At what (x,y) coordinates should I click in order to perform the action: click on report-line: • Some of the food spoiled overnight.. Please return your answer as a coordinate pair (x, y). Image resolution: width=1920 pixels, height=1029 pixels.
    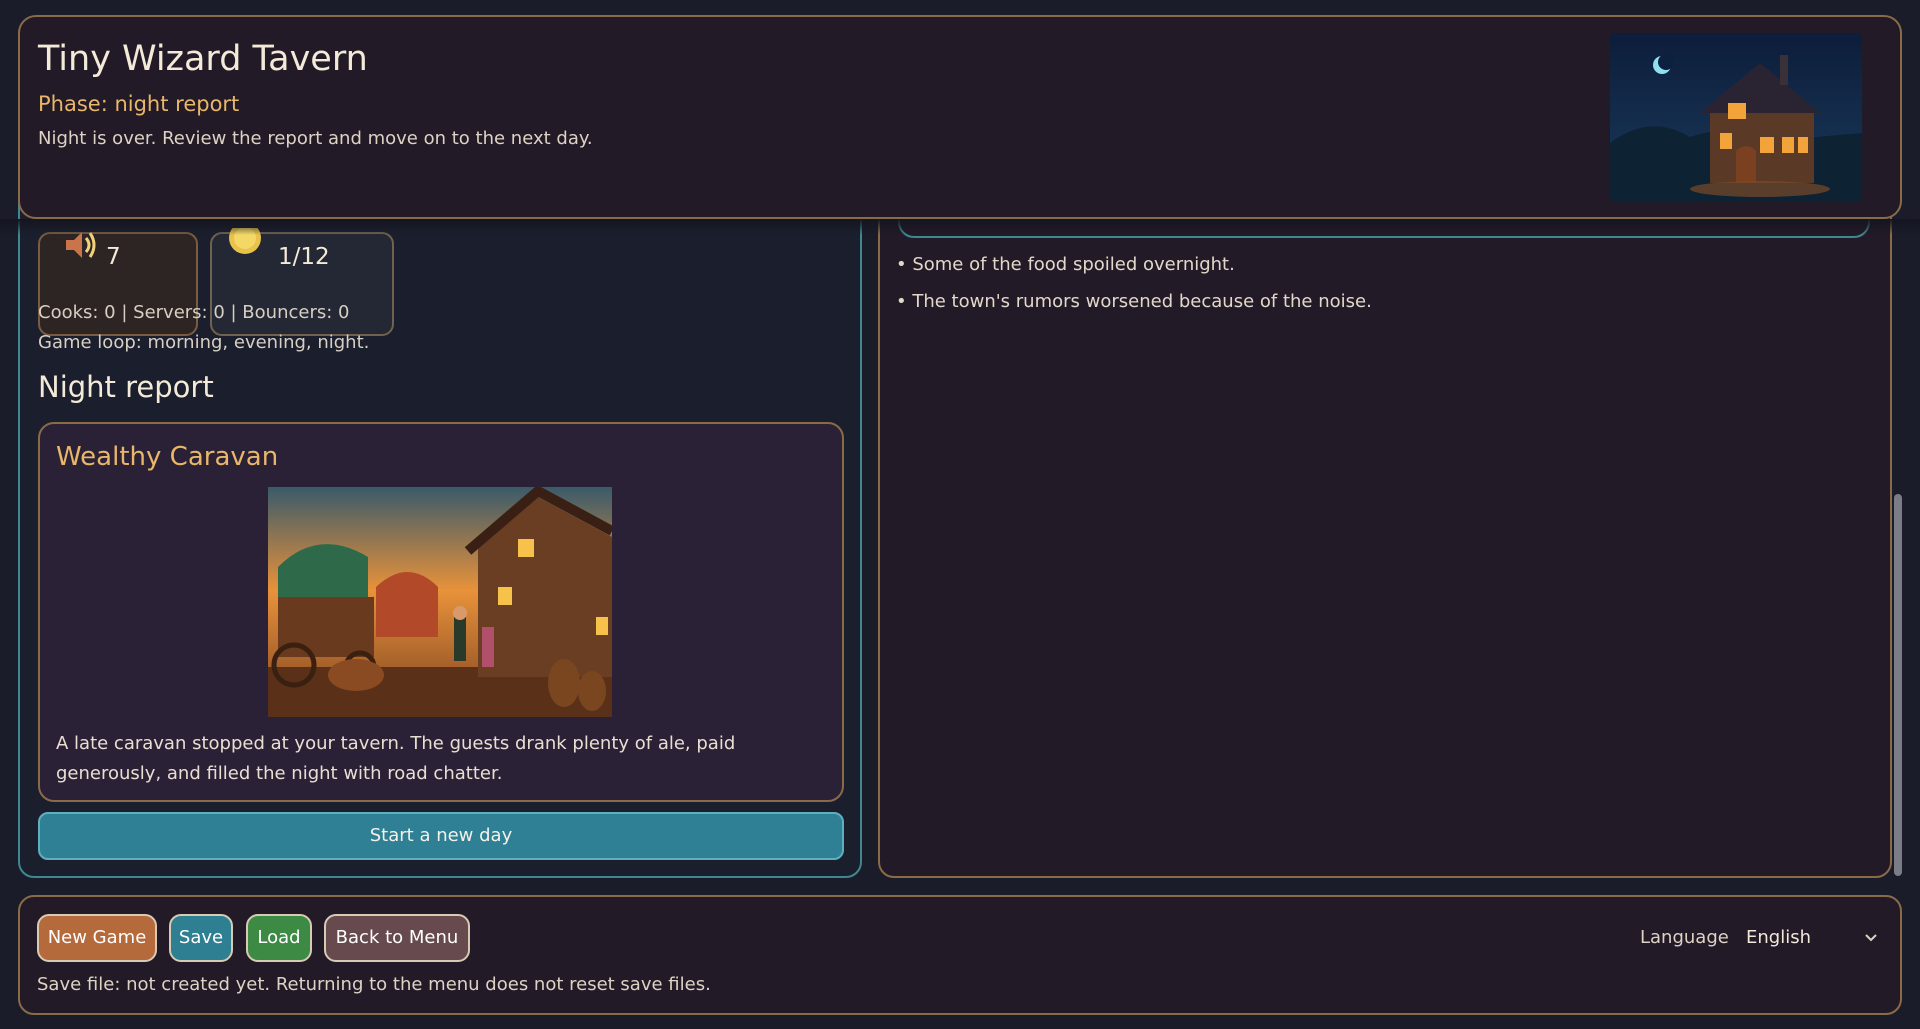
    Looking at the image, I should click on (1065, 264).